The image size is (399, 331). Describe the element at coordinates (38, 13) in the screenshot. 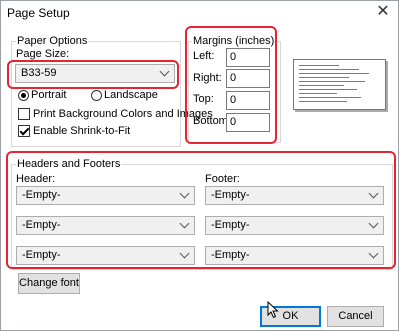

I see `dialog-title: Page Setup` at that location.